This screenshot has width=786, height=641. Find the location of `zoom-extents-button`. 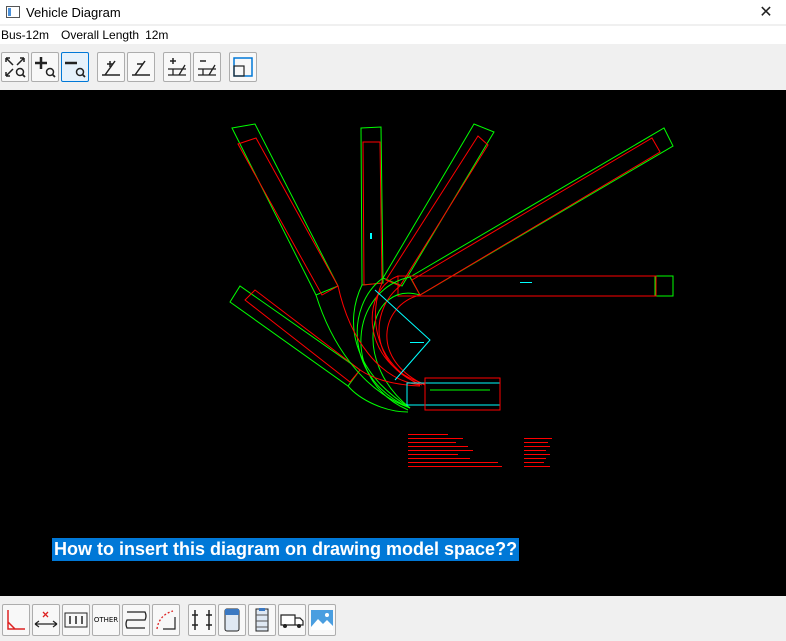

zoom-extents-button is located at coordinates (15, 67).